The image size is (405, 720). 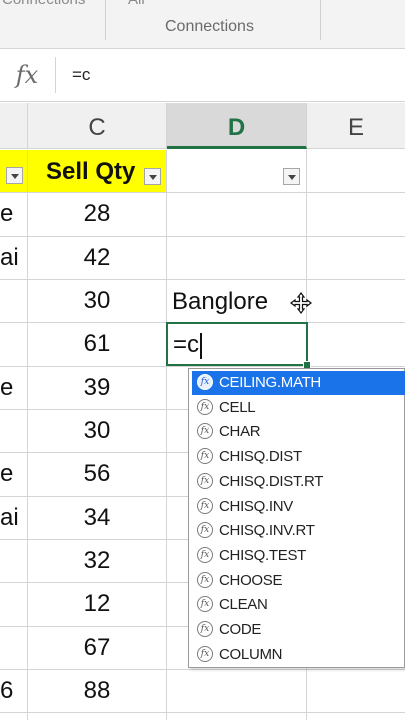 I want to click on ribbon: Connections All Connections, so click(x=202, y=24).